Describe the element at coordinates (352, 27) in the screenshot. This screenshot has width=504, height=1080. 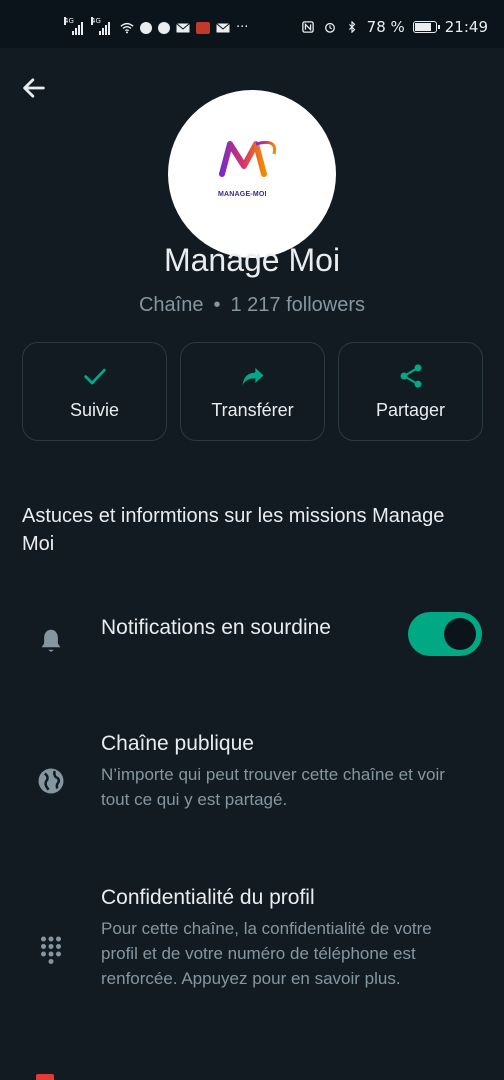
I see `bluetooth-icon` at that location.